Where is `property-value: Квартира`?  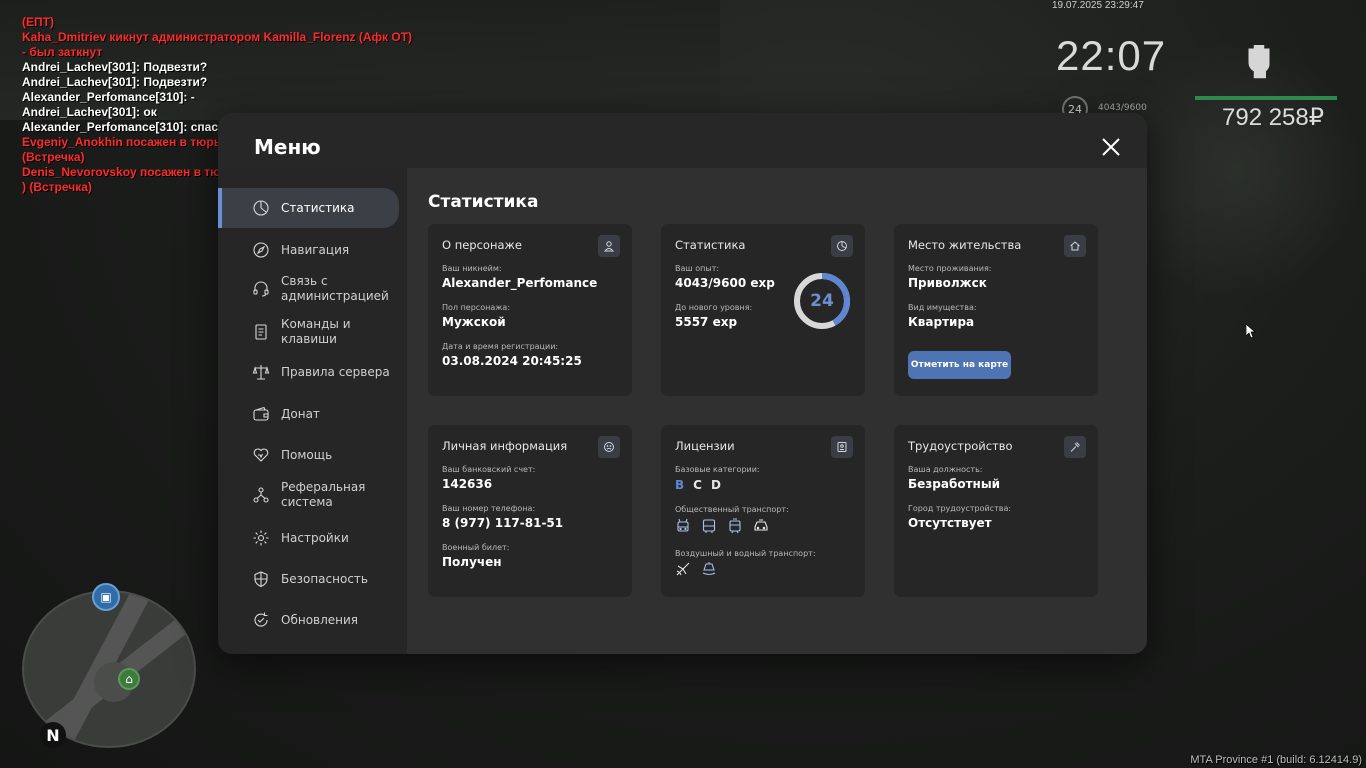 property-value: Квартира is located at coordinates (941, 322).